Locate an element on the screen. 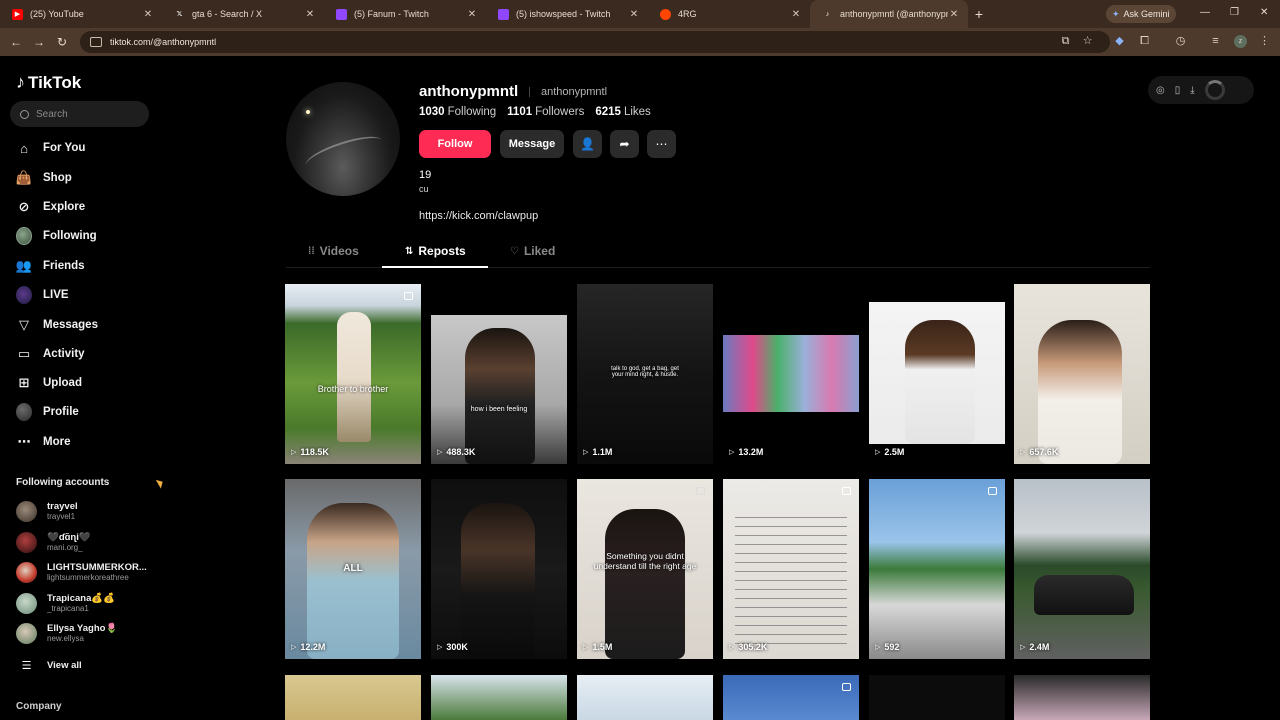  video-tile: ▷ 300K is located at coordinates (499, 569).